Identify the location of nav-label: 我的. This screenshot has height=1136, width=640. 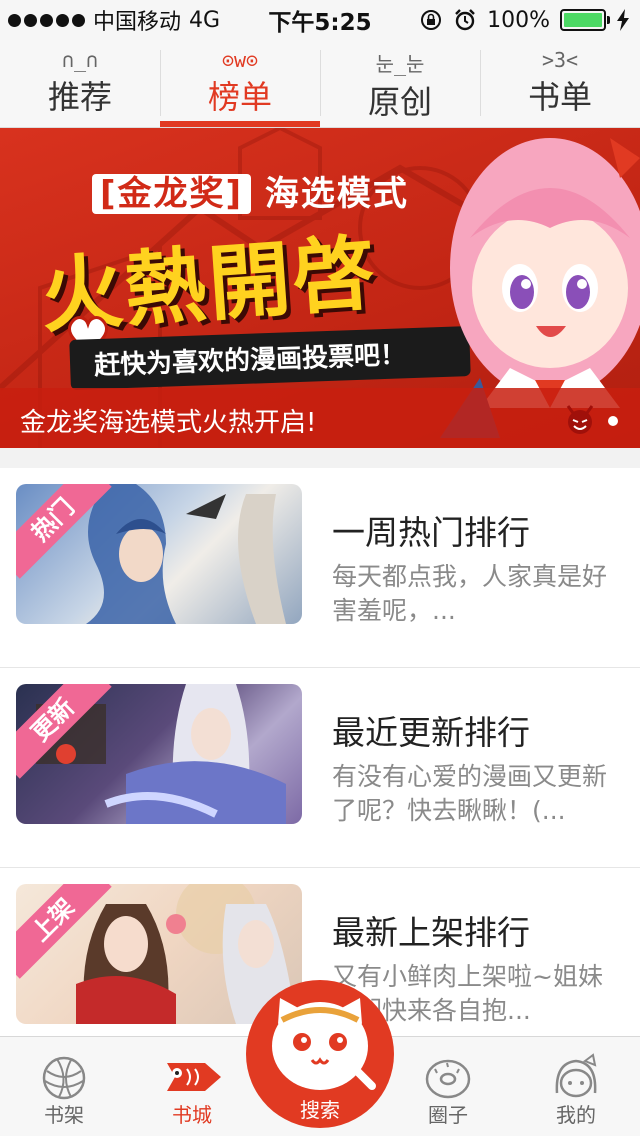
(576, 1115).